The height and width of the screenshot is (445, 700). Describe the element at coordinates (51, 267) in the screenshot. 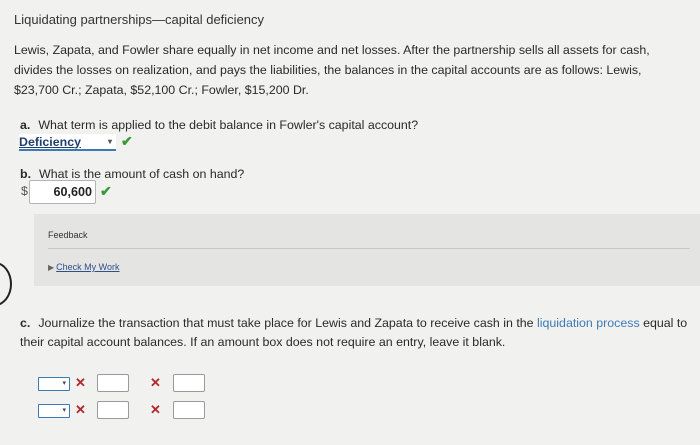

I see `expand-triangle-icon: ▶` at that location.